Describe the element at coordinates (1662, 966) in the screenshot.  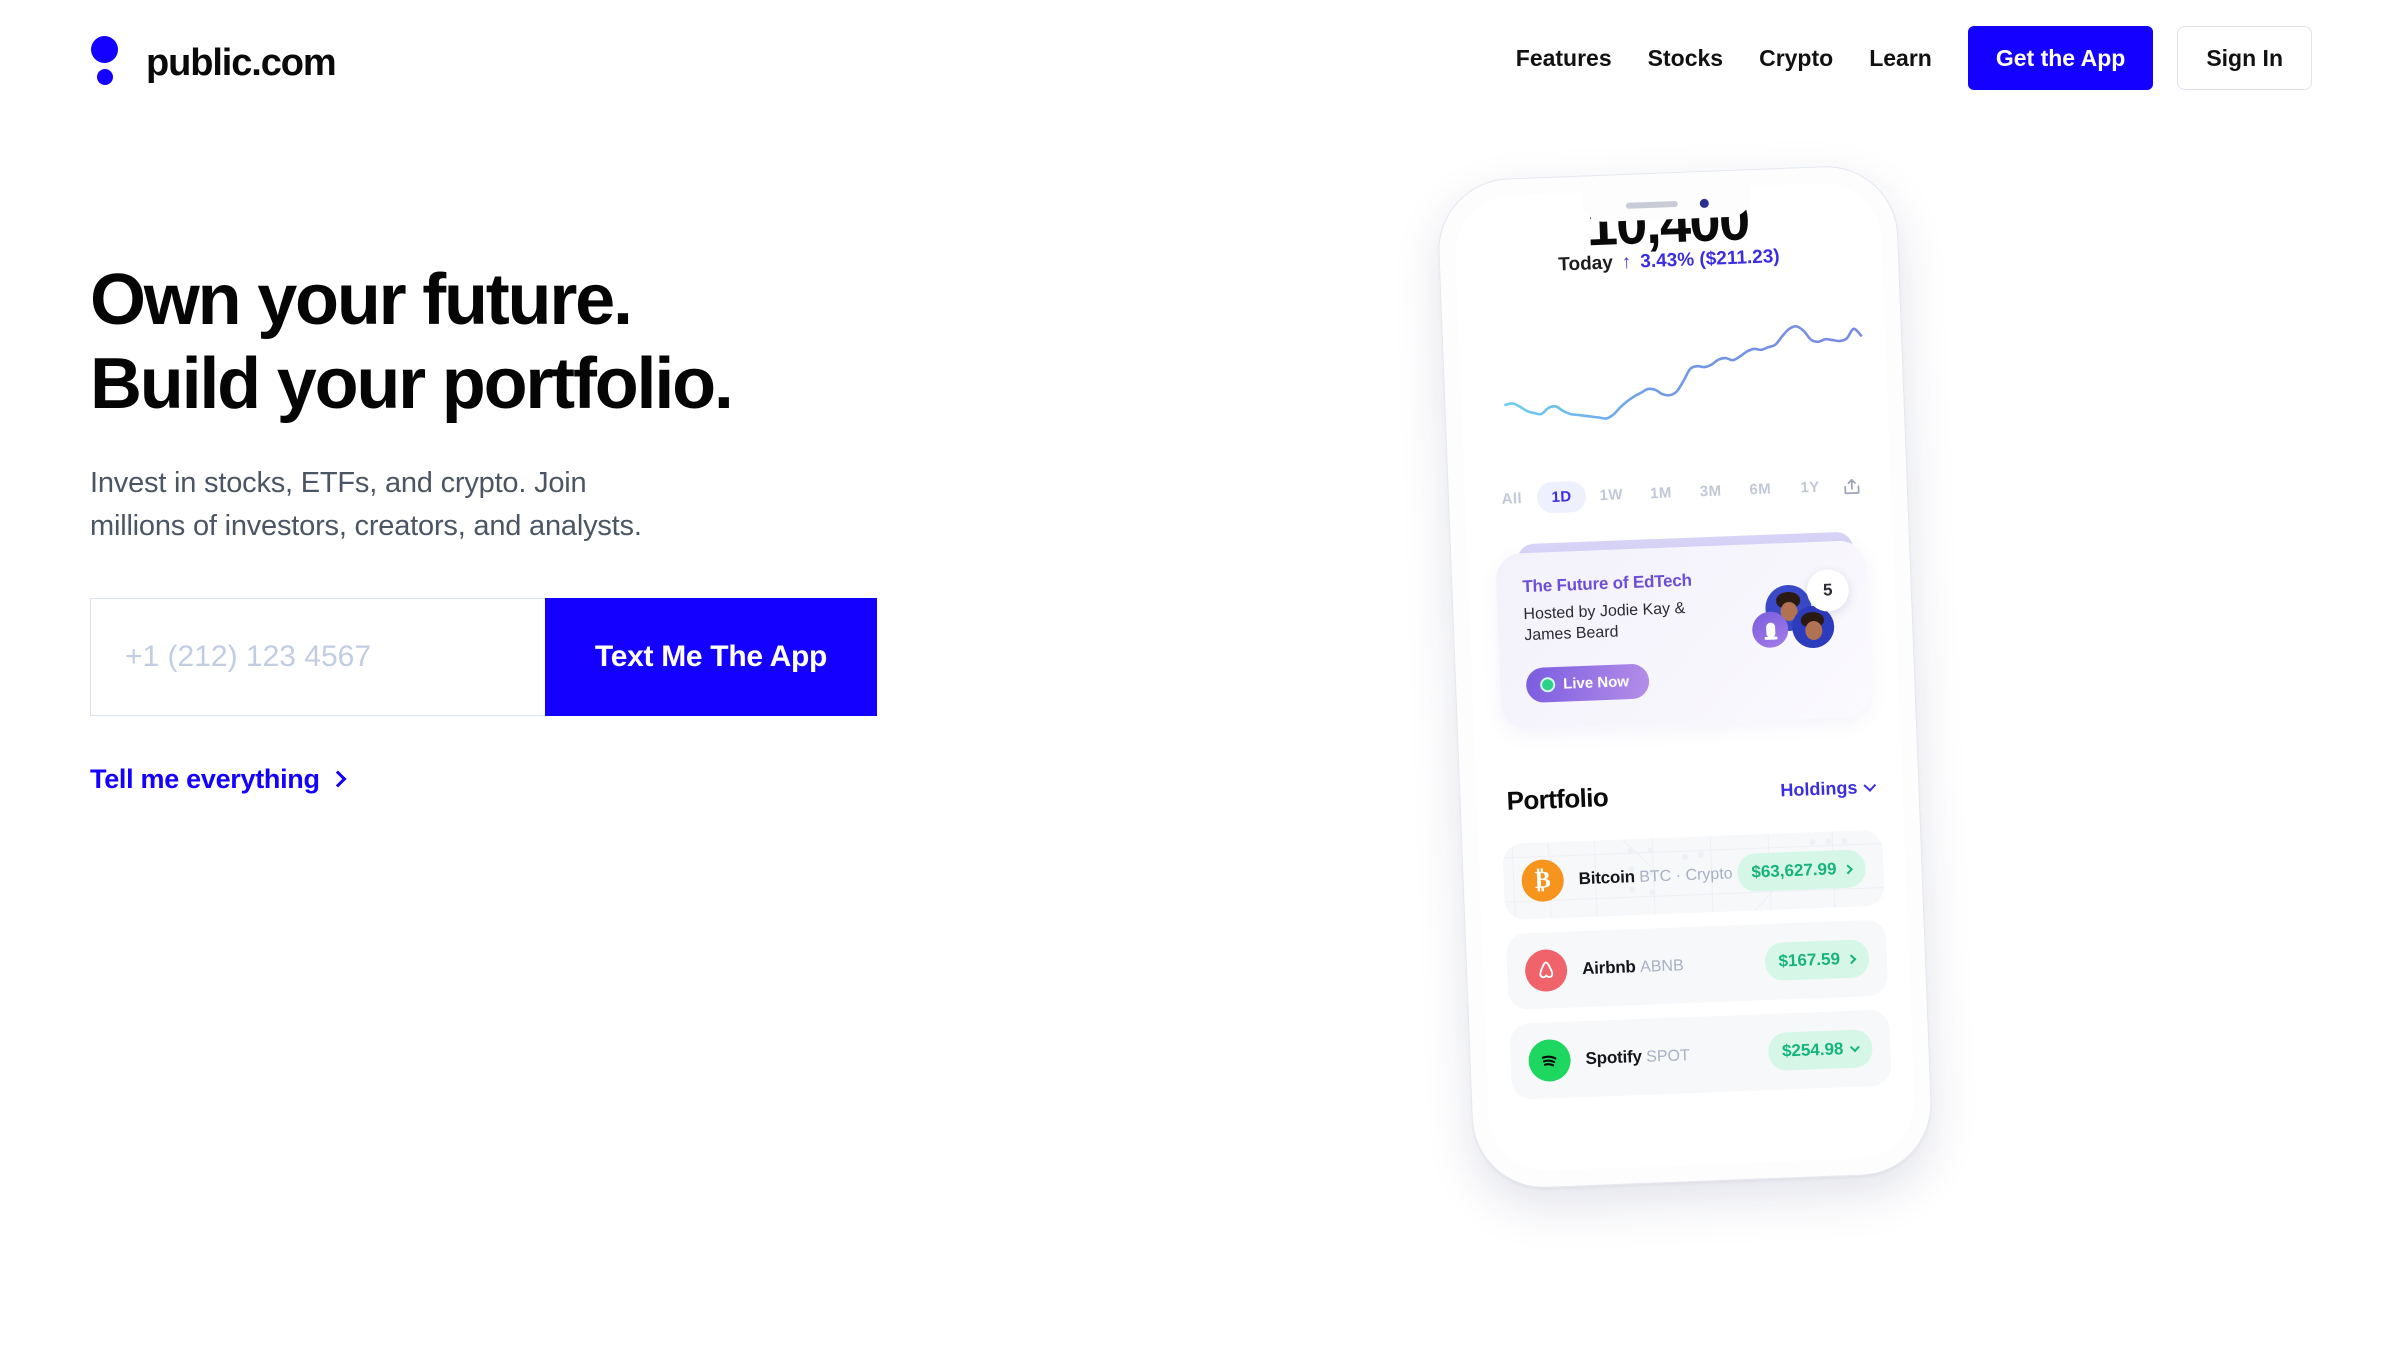
I see `holding-ticker: ABNB` at that location.